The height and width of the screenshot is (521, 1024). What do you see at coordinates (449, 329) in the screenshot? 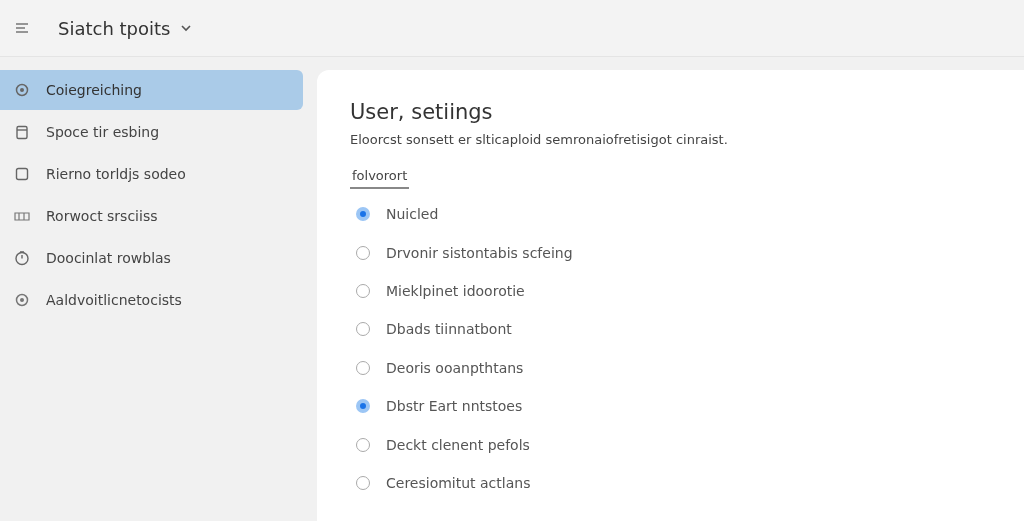
I see `option-label: Dbads tiinnatbont` at bounding box center [449, 329].